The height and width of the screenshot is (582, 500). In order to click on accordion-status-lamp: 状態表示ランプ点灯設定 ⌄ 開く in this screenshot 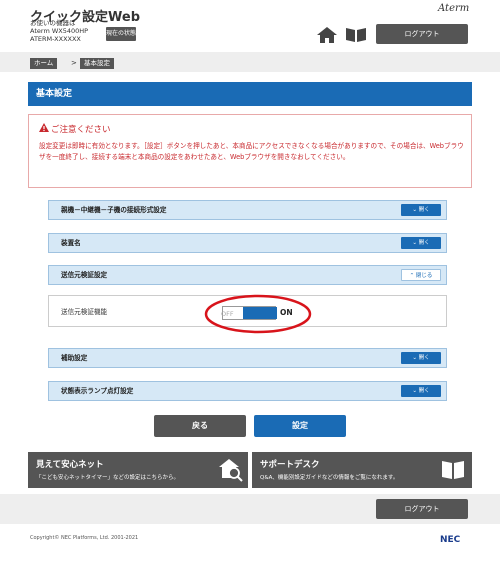, I will do `click(247, 391)`.